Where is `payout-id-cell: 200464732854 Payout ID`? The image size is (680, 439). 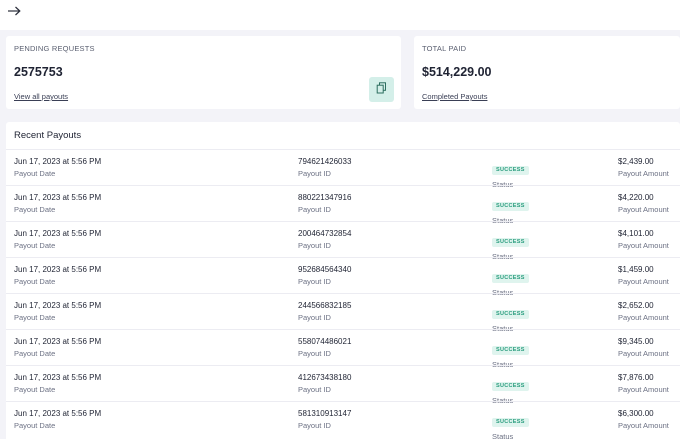
payout-id-cell: 200464732854 Payout ID is located at coordinates (324, 240).